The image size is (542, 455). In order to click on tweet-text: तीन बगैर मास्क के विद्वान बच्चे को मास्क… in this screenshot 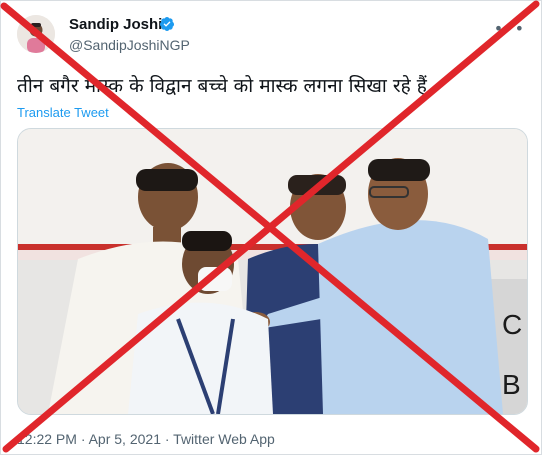, I will do `click(225, 86)`.